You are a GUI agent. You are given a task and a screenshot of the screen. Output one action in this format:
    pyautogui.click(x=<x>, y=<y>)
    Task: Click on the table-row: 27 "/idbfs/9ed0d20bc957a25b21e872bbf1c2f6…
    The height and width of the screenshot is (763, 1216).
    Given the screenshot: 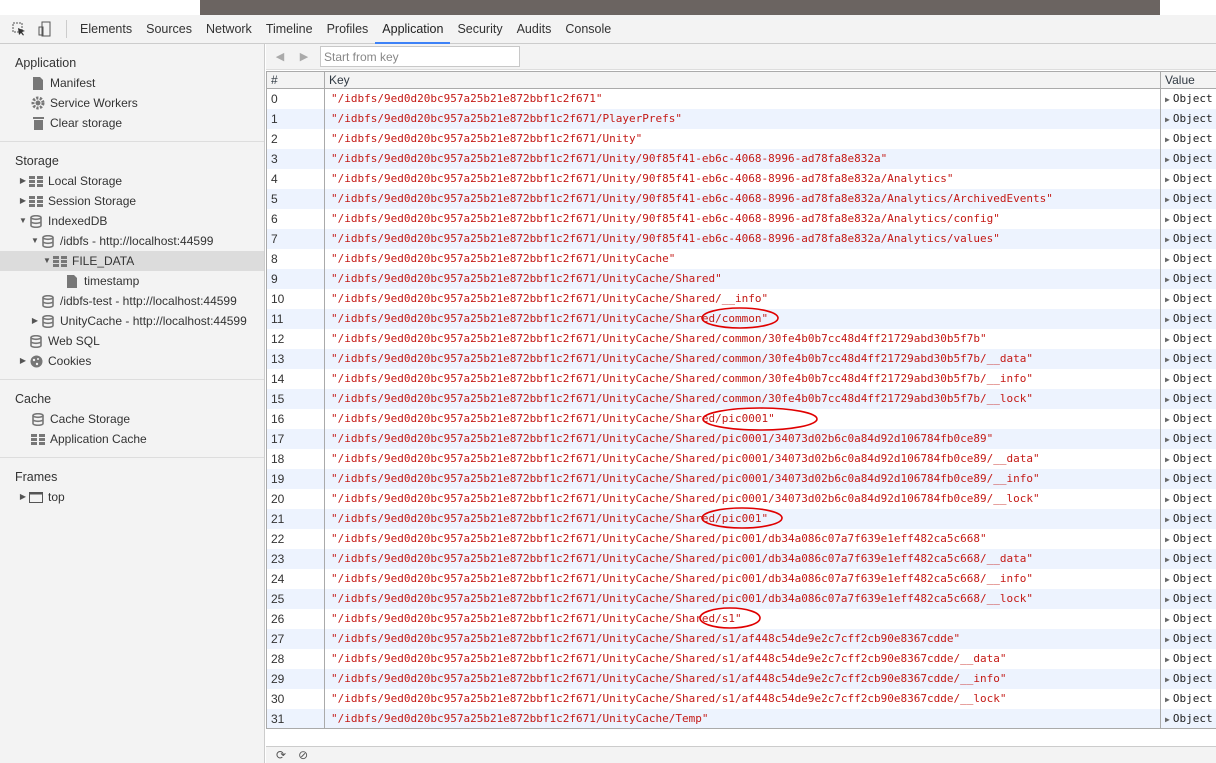 What is the action you would take?
    pyautogui.click(x=741, y=639)
    